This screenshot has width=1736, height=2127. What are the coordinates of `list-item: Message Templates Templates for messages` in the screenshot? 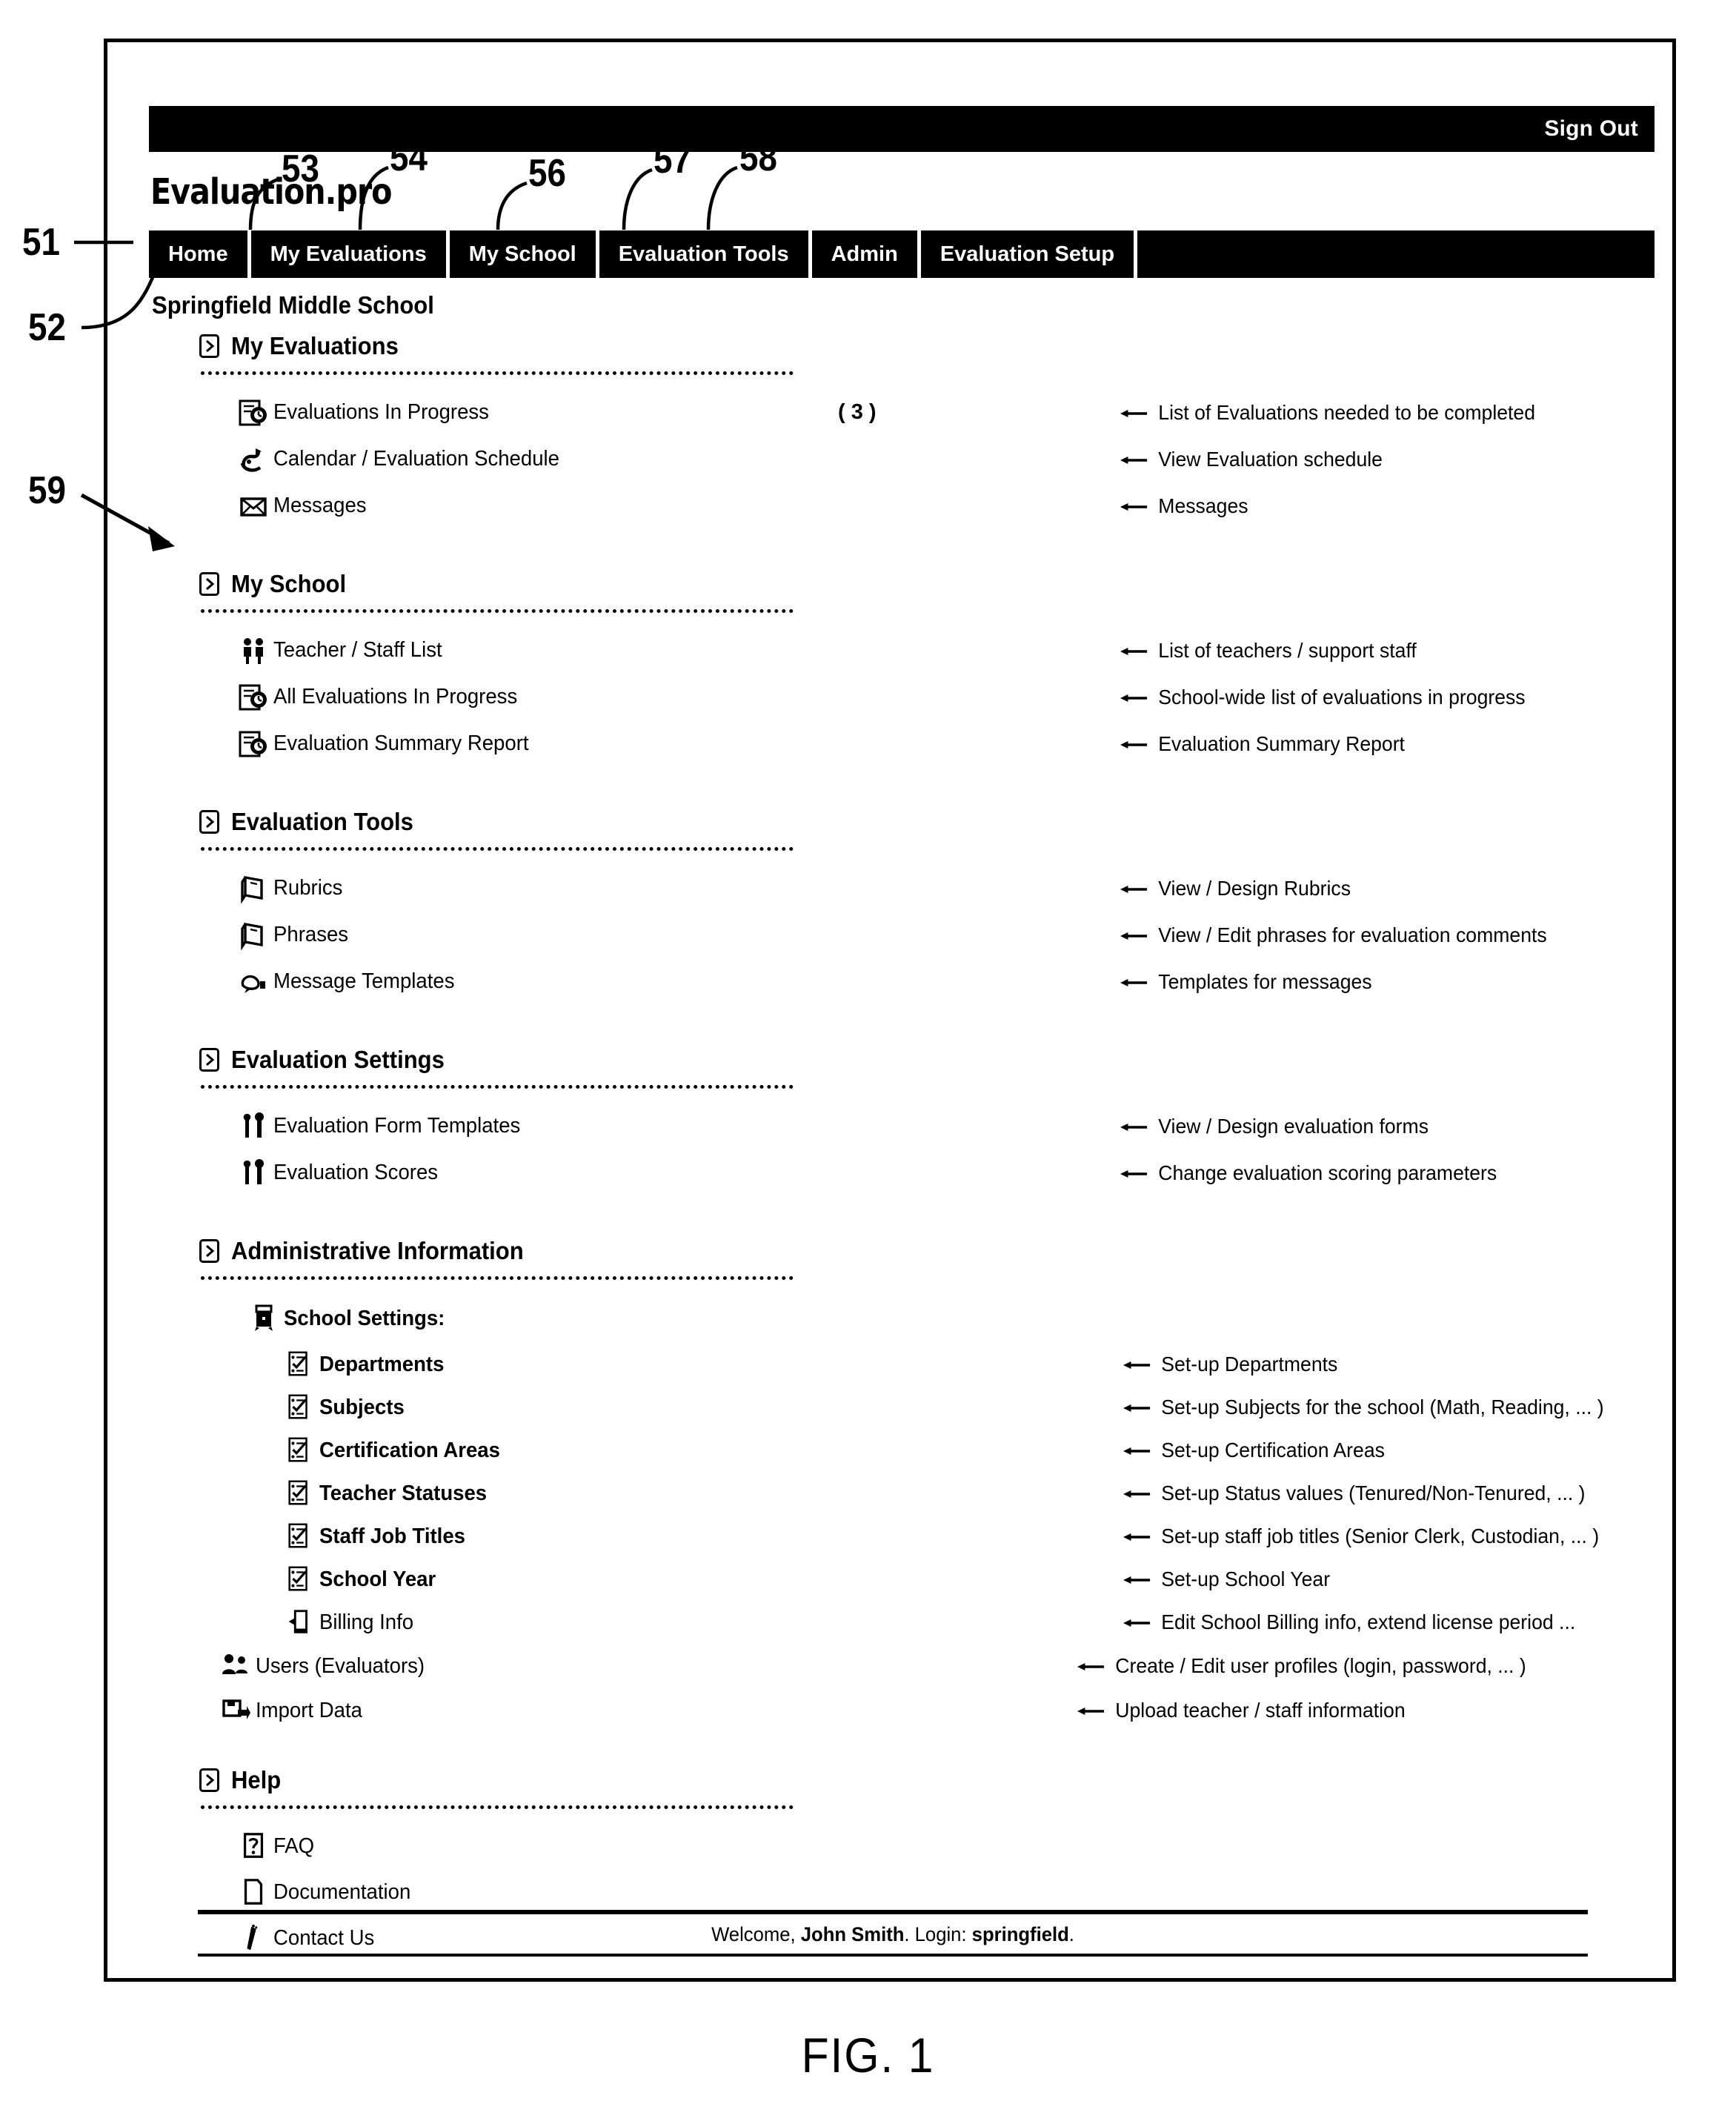 It's located at (943, 981).